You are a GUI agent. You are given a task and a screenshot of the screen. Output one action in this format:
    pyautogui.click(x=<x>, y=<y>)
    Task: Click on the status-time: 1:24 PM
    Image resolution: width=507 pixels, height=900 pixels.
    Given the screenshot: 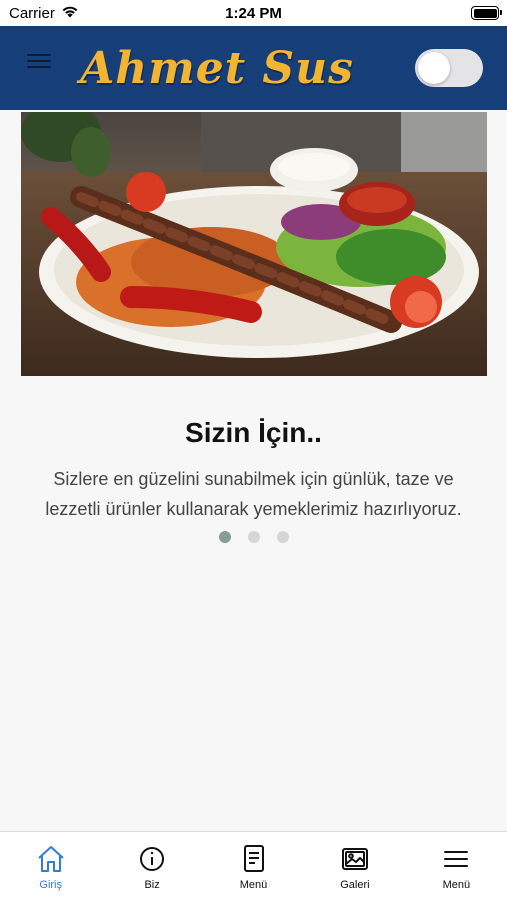 What is the action you would take?
    pyautogui.click(x=253, y=13)
    